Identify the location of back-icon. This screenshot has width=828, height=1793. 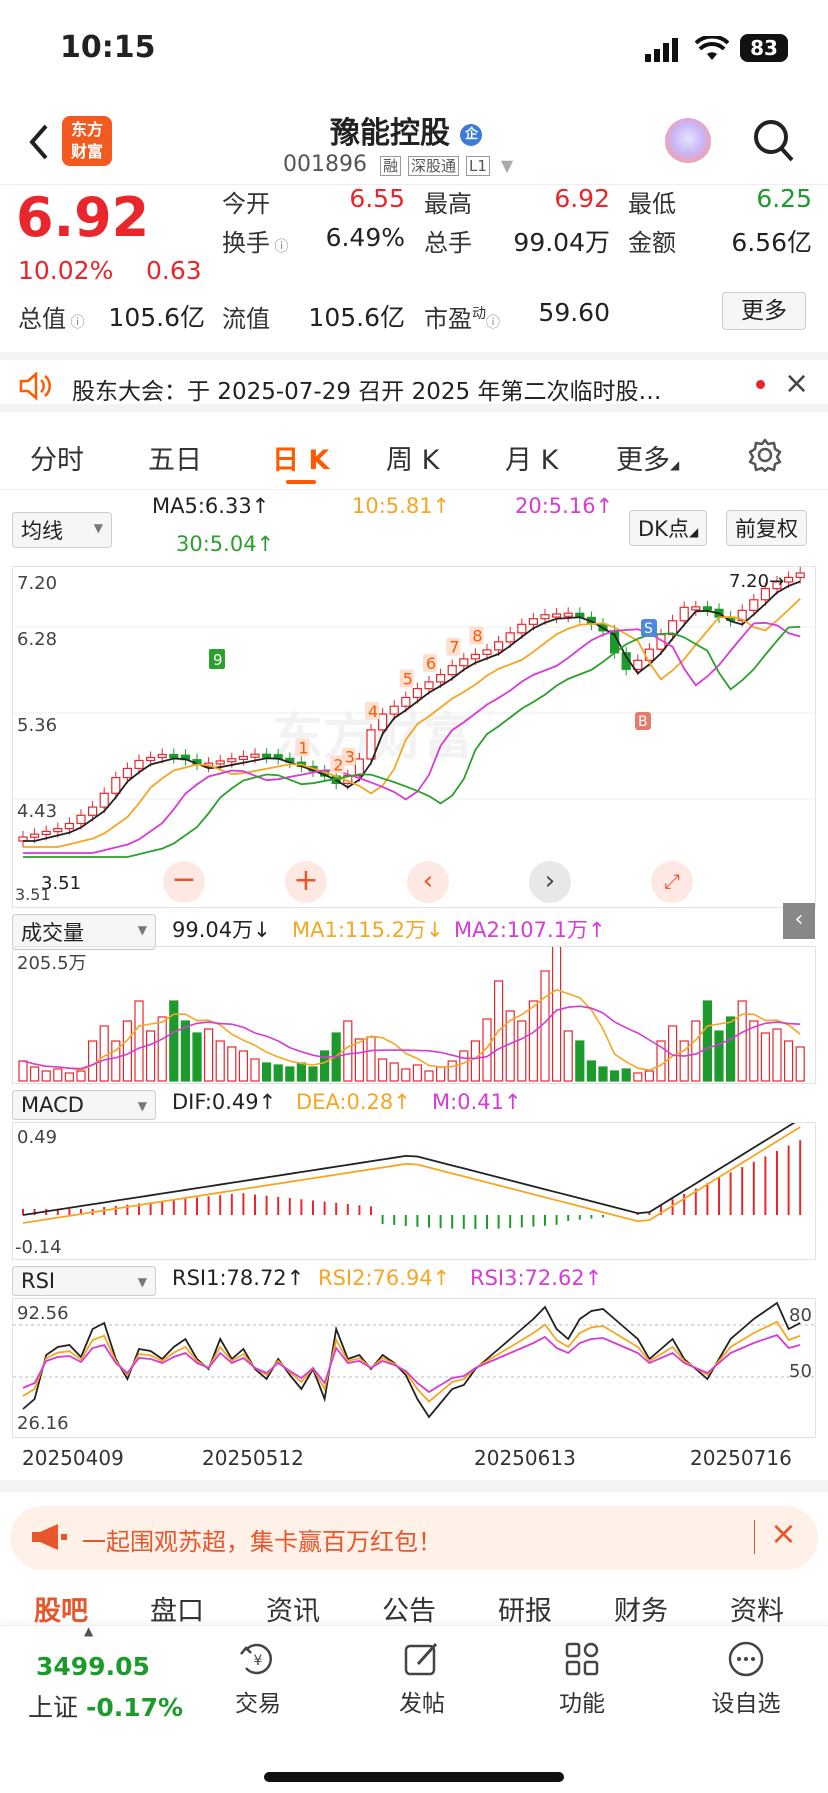
(38, 142).